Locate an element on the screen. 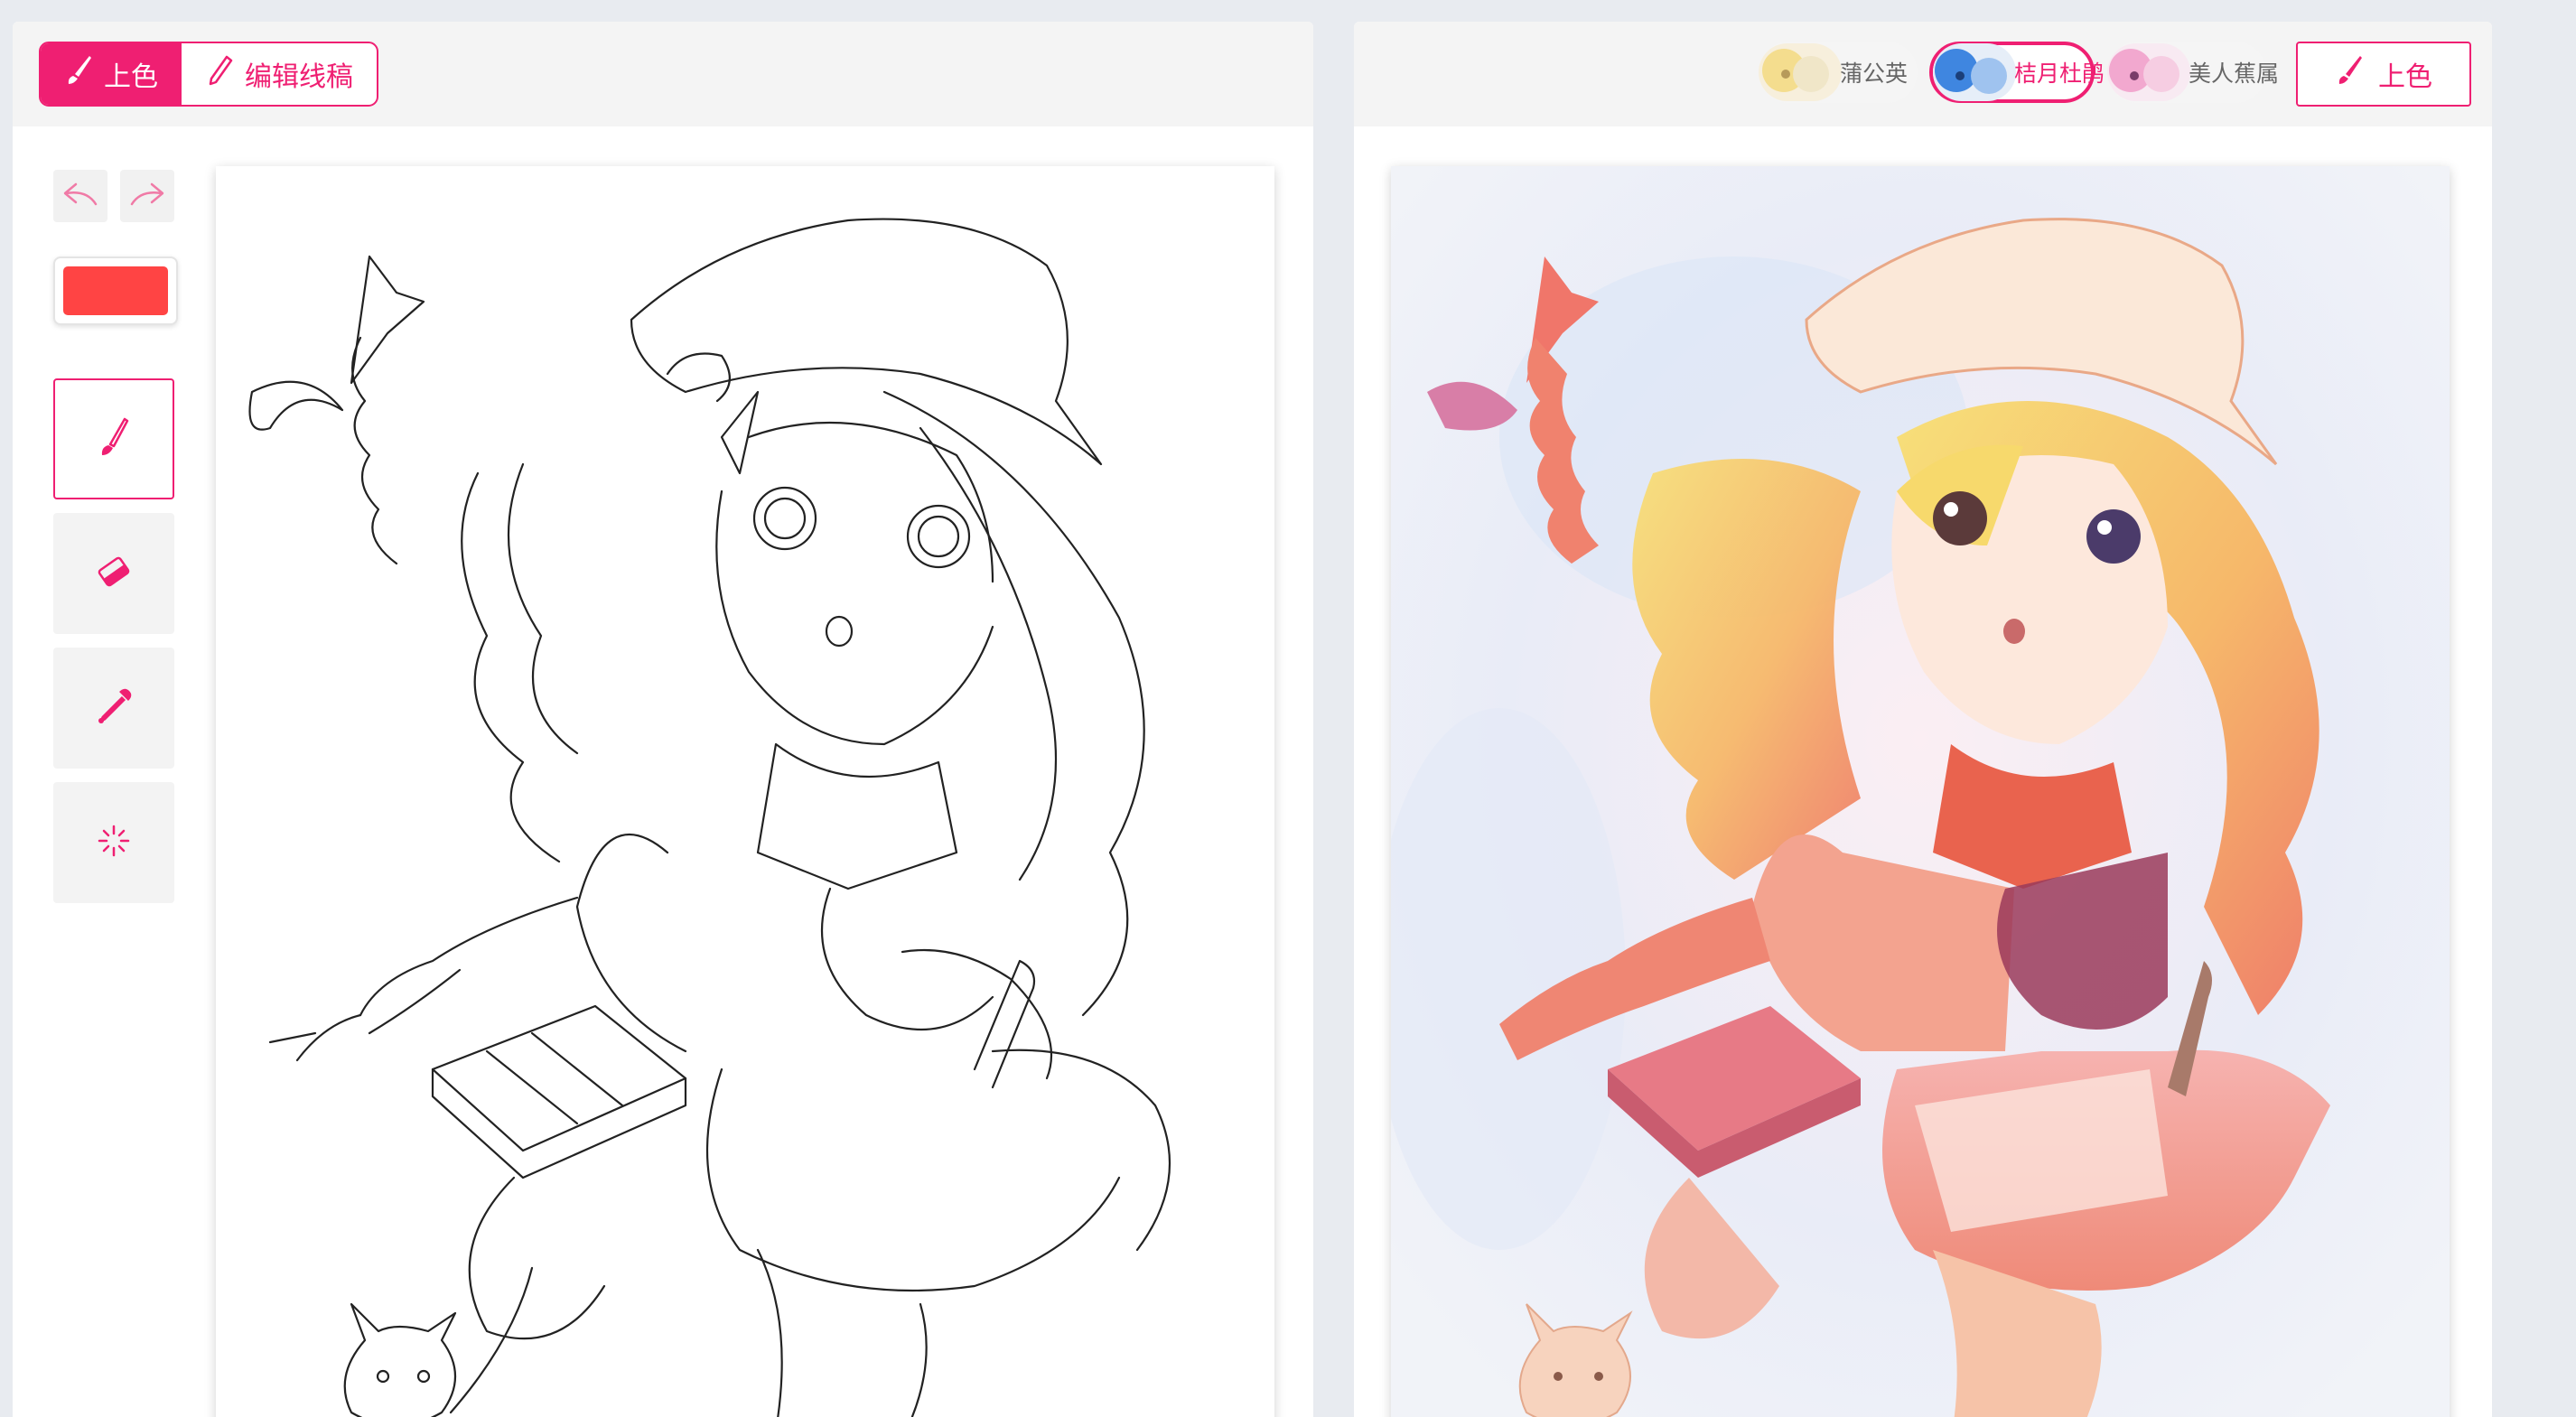 The height and width of the screenshot is (1417, 2576). result-panel-header: 蒲公英 桔月杜鹃 美人蕉属 上色 is located at coordinates (1923, 74).